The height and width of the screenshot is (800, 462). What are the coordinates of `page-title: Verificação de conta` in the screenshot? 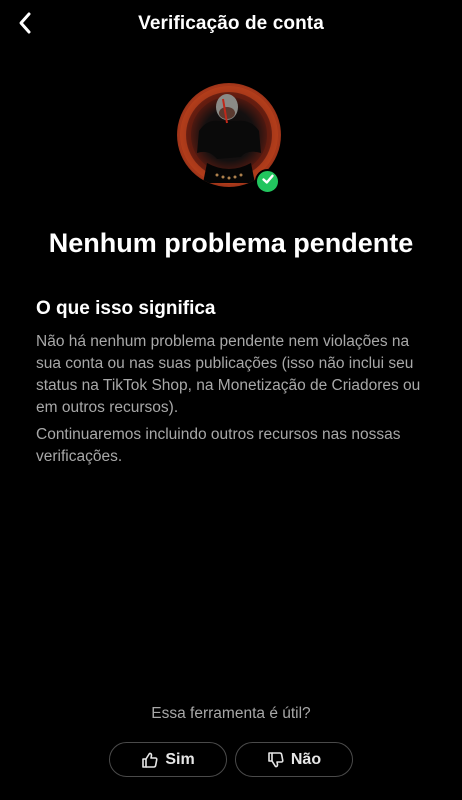 It's located at (231, 23).